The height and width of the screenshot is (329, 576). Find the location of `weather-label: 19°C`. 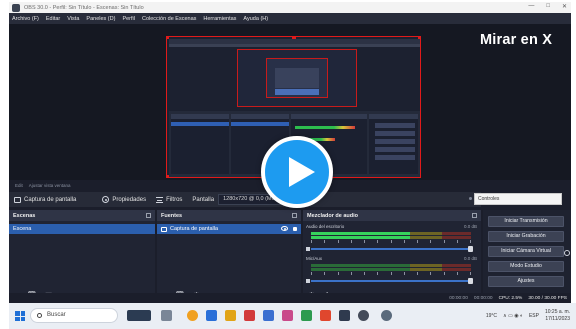

weather-label: 19°C is located at coordinates (491, 316).